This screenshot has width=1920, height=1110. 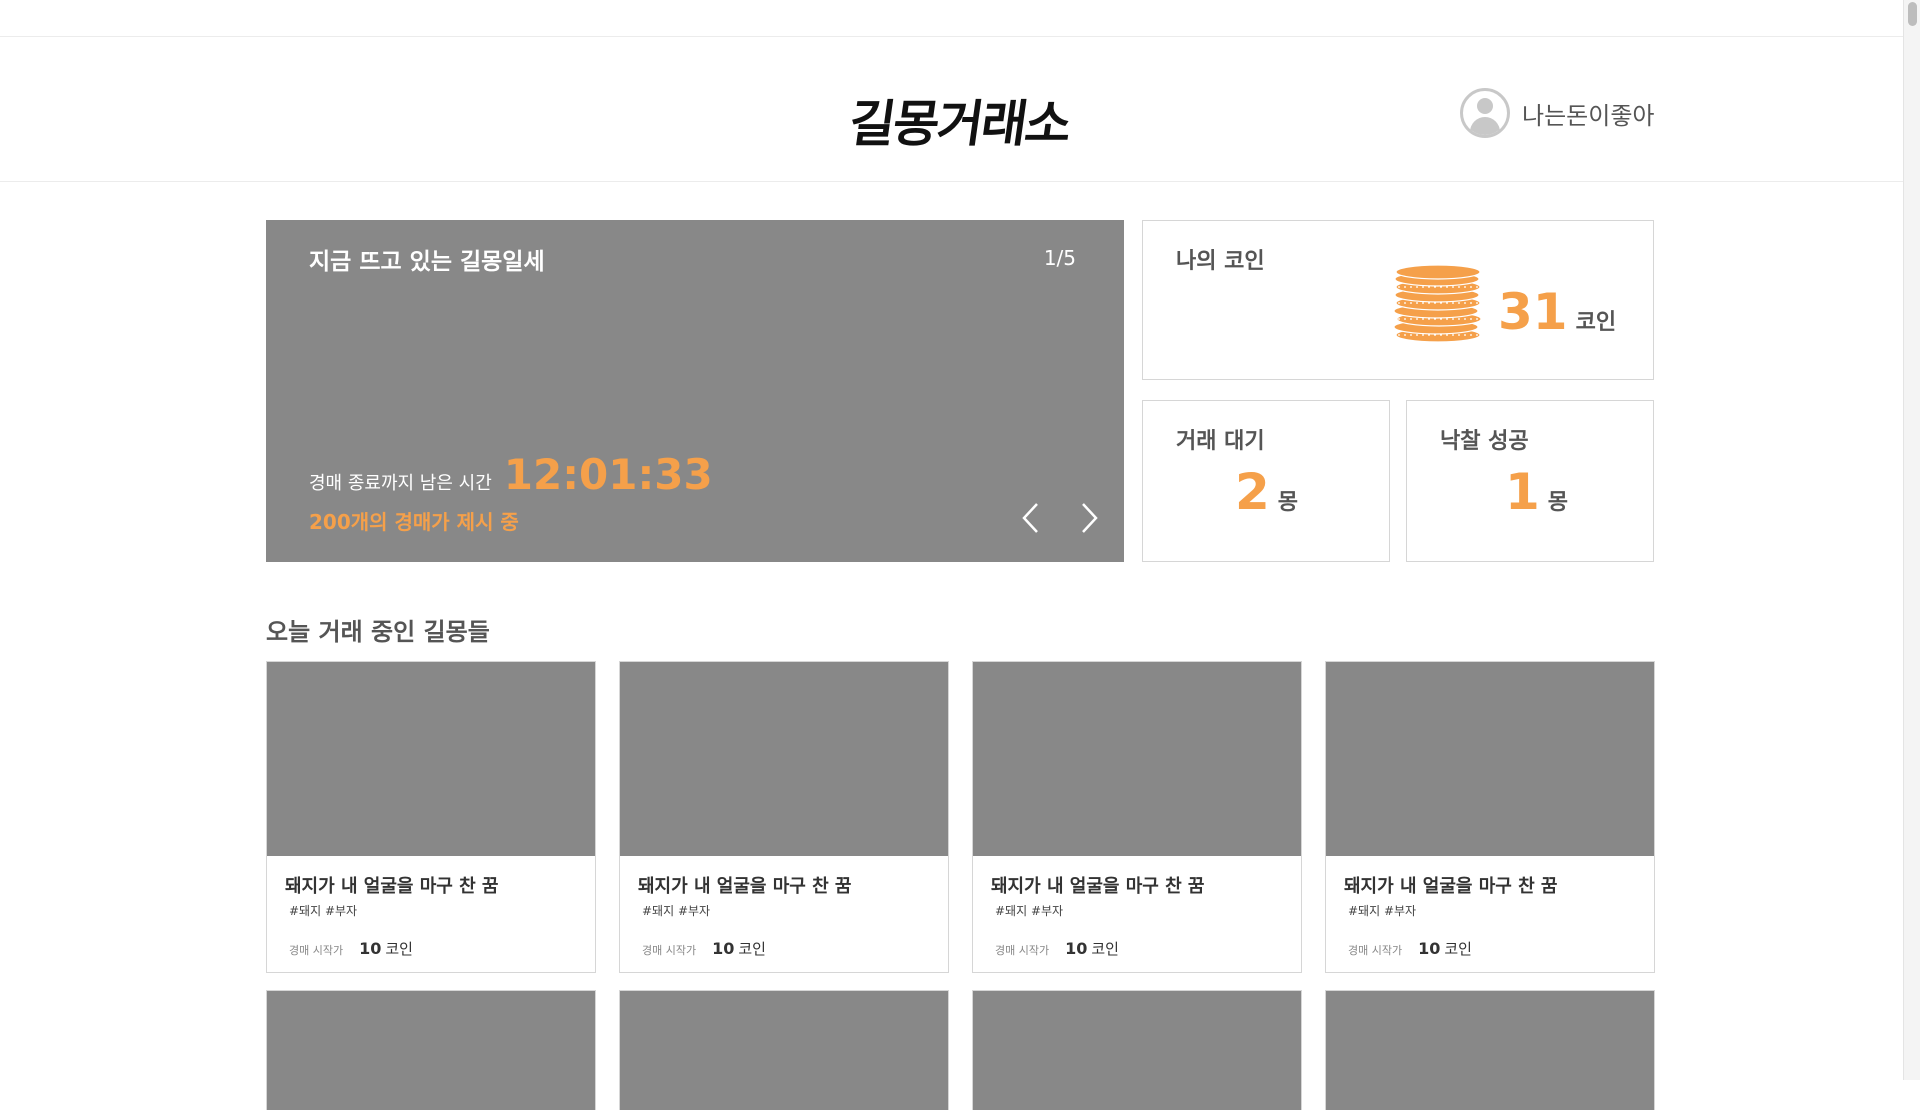 I want to click on pending-count: 2, so click(x=1252, y=492).